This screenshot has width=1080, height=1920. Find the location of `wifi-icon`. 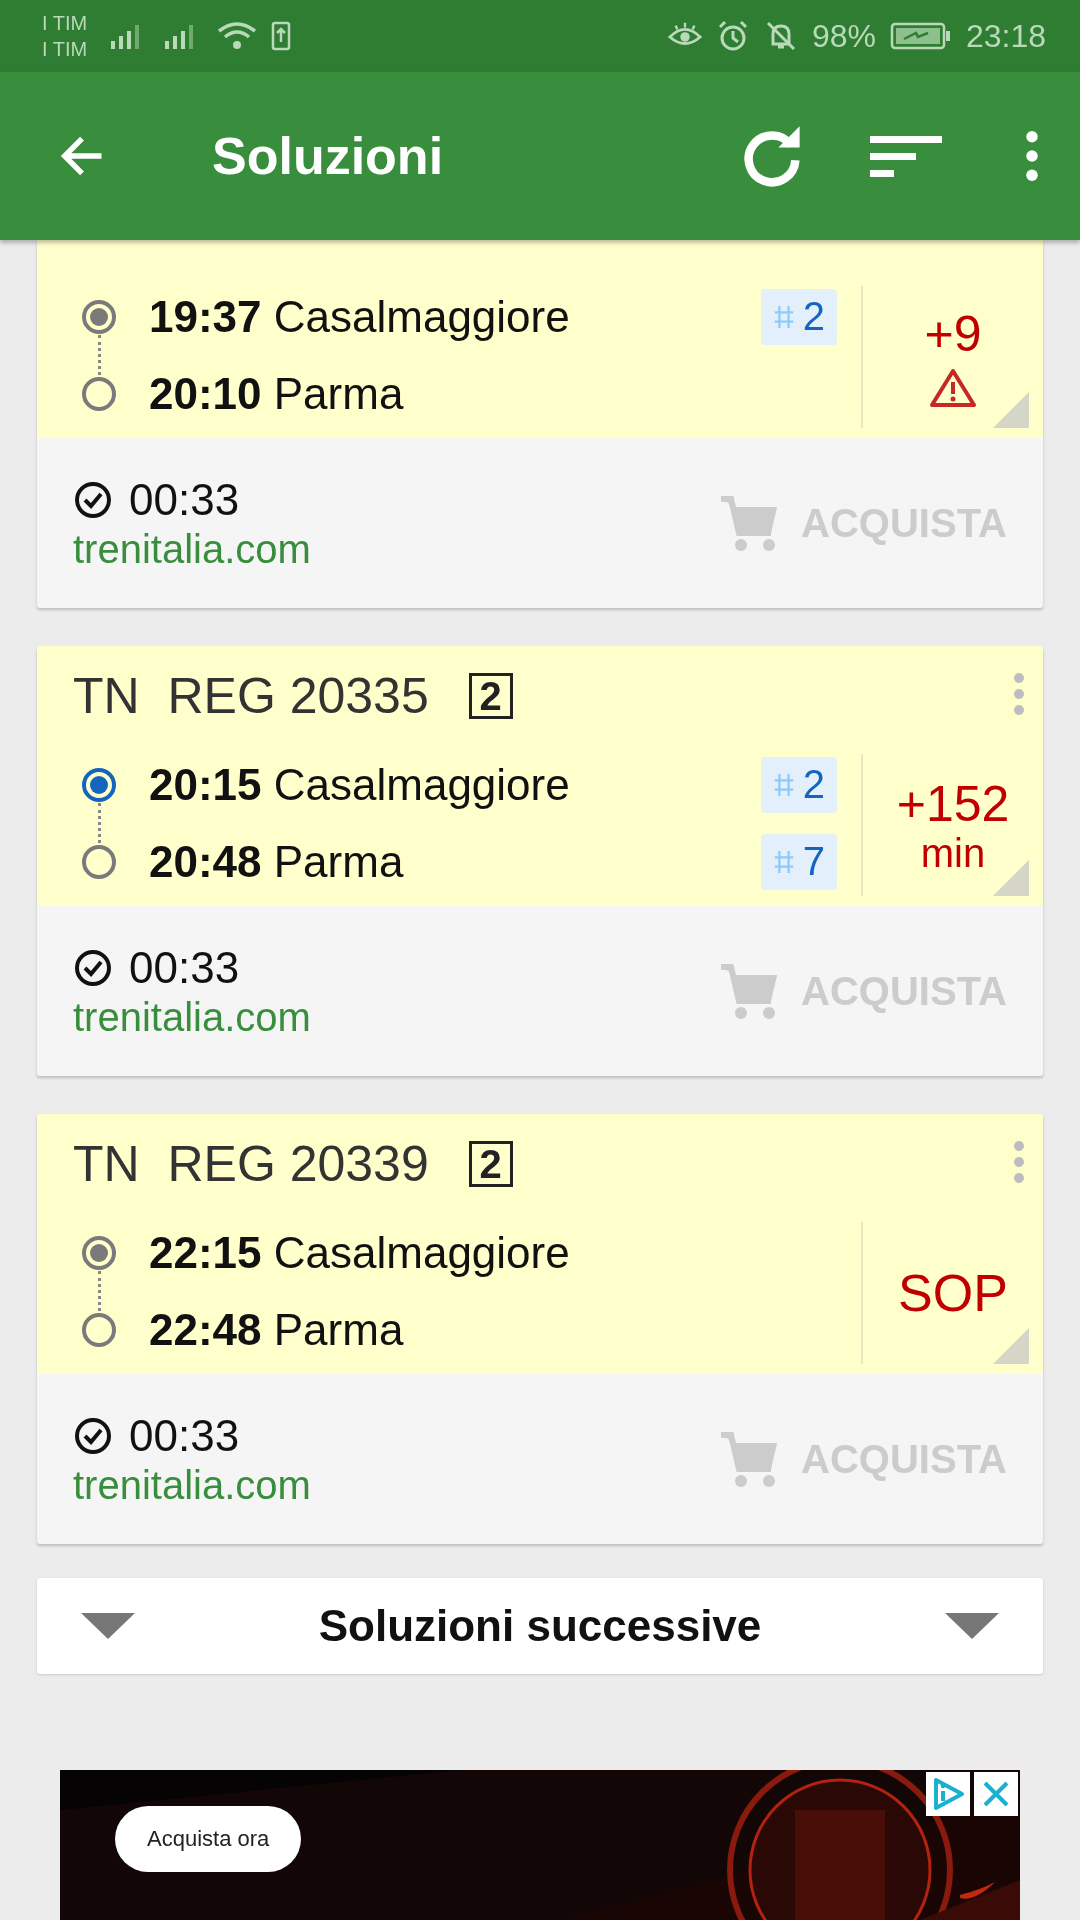

wifi-icon is located at coordinates (237, 36).